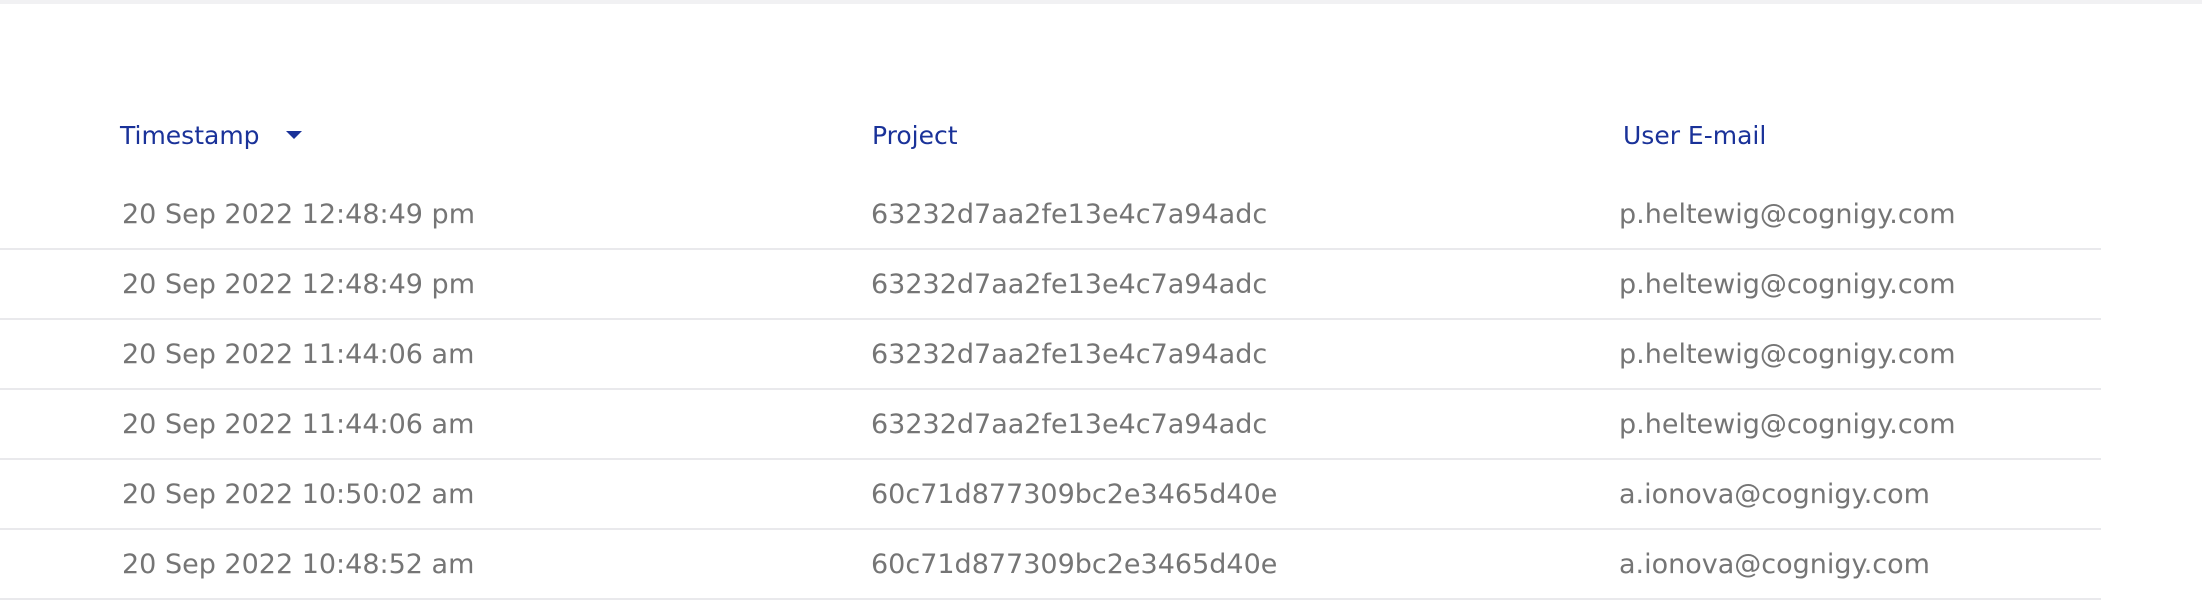 The image size is (2202, 612). Describe the element at coordinates (293, 135) in the screenshot. I see `sort-descending-icon` at that location.